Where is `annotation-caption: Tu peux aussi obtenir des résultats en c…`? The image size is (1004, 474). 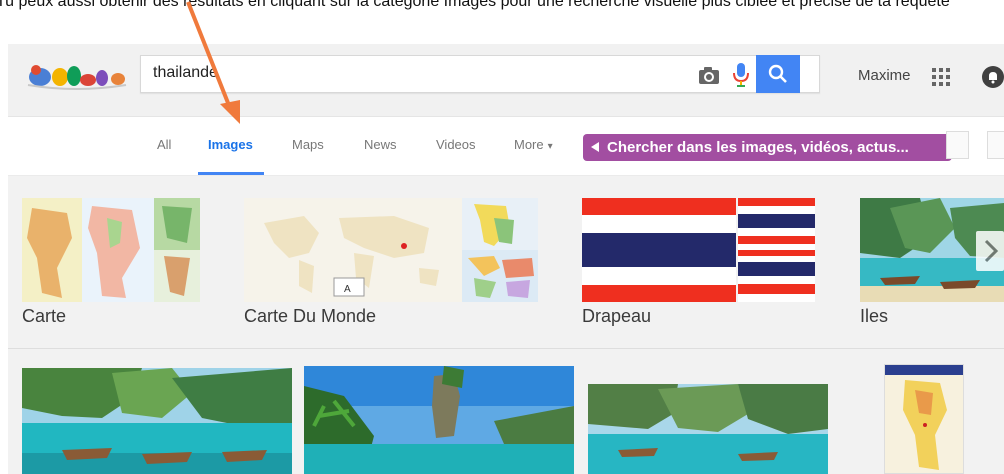
annotation-caption: Tu peux aussi obtenir des résultats en c… is located at coordinates (475, 5).